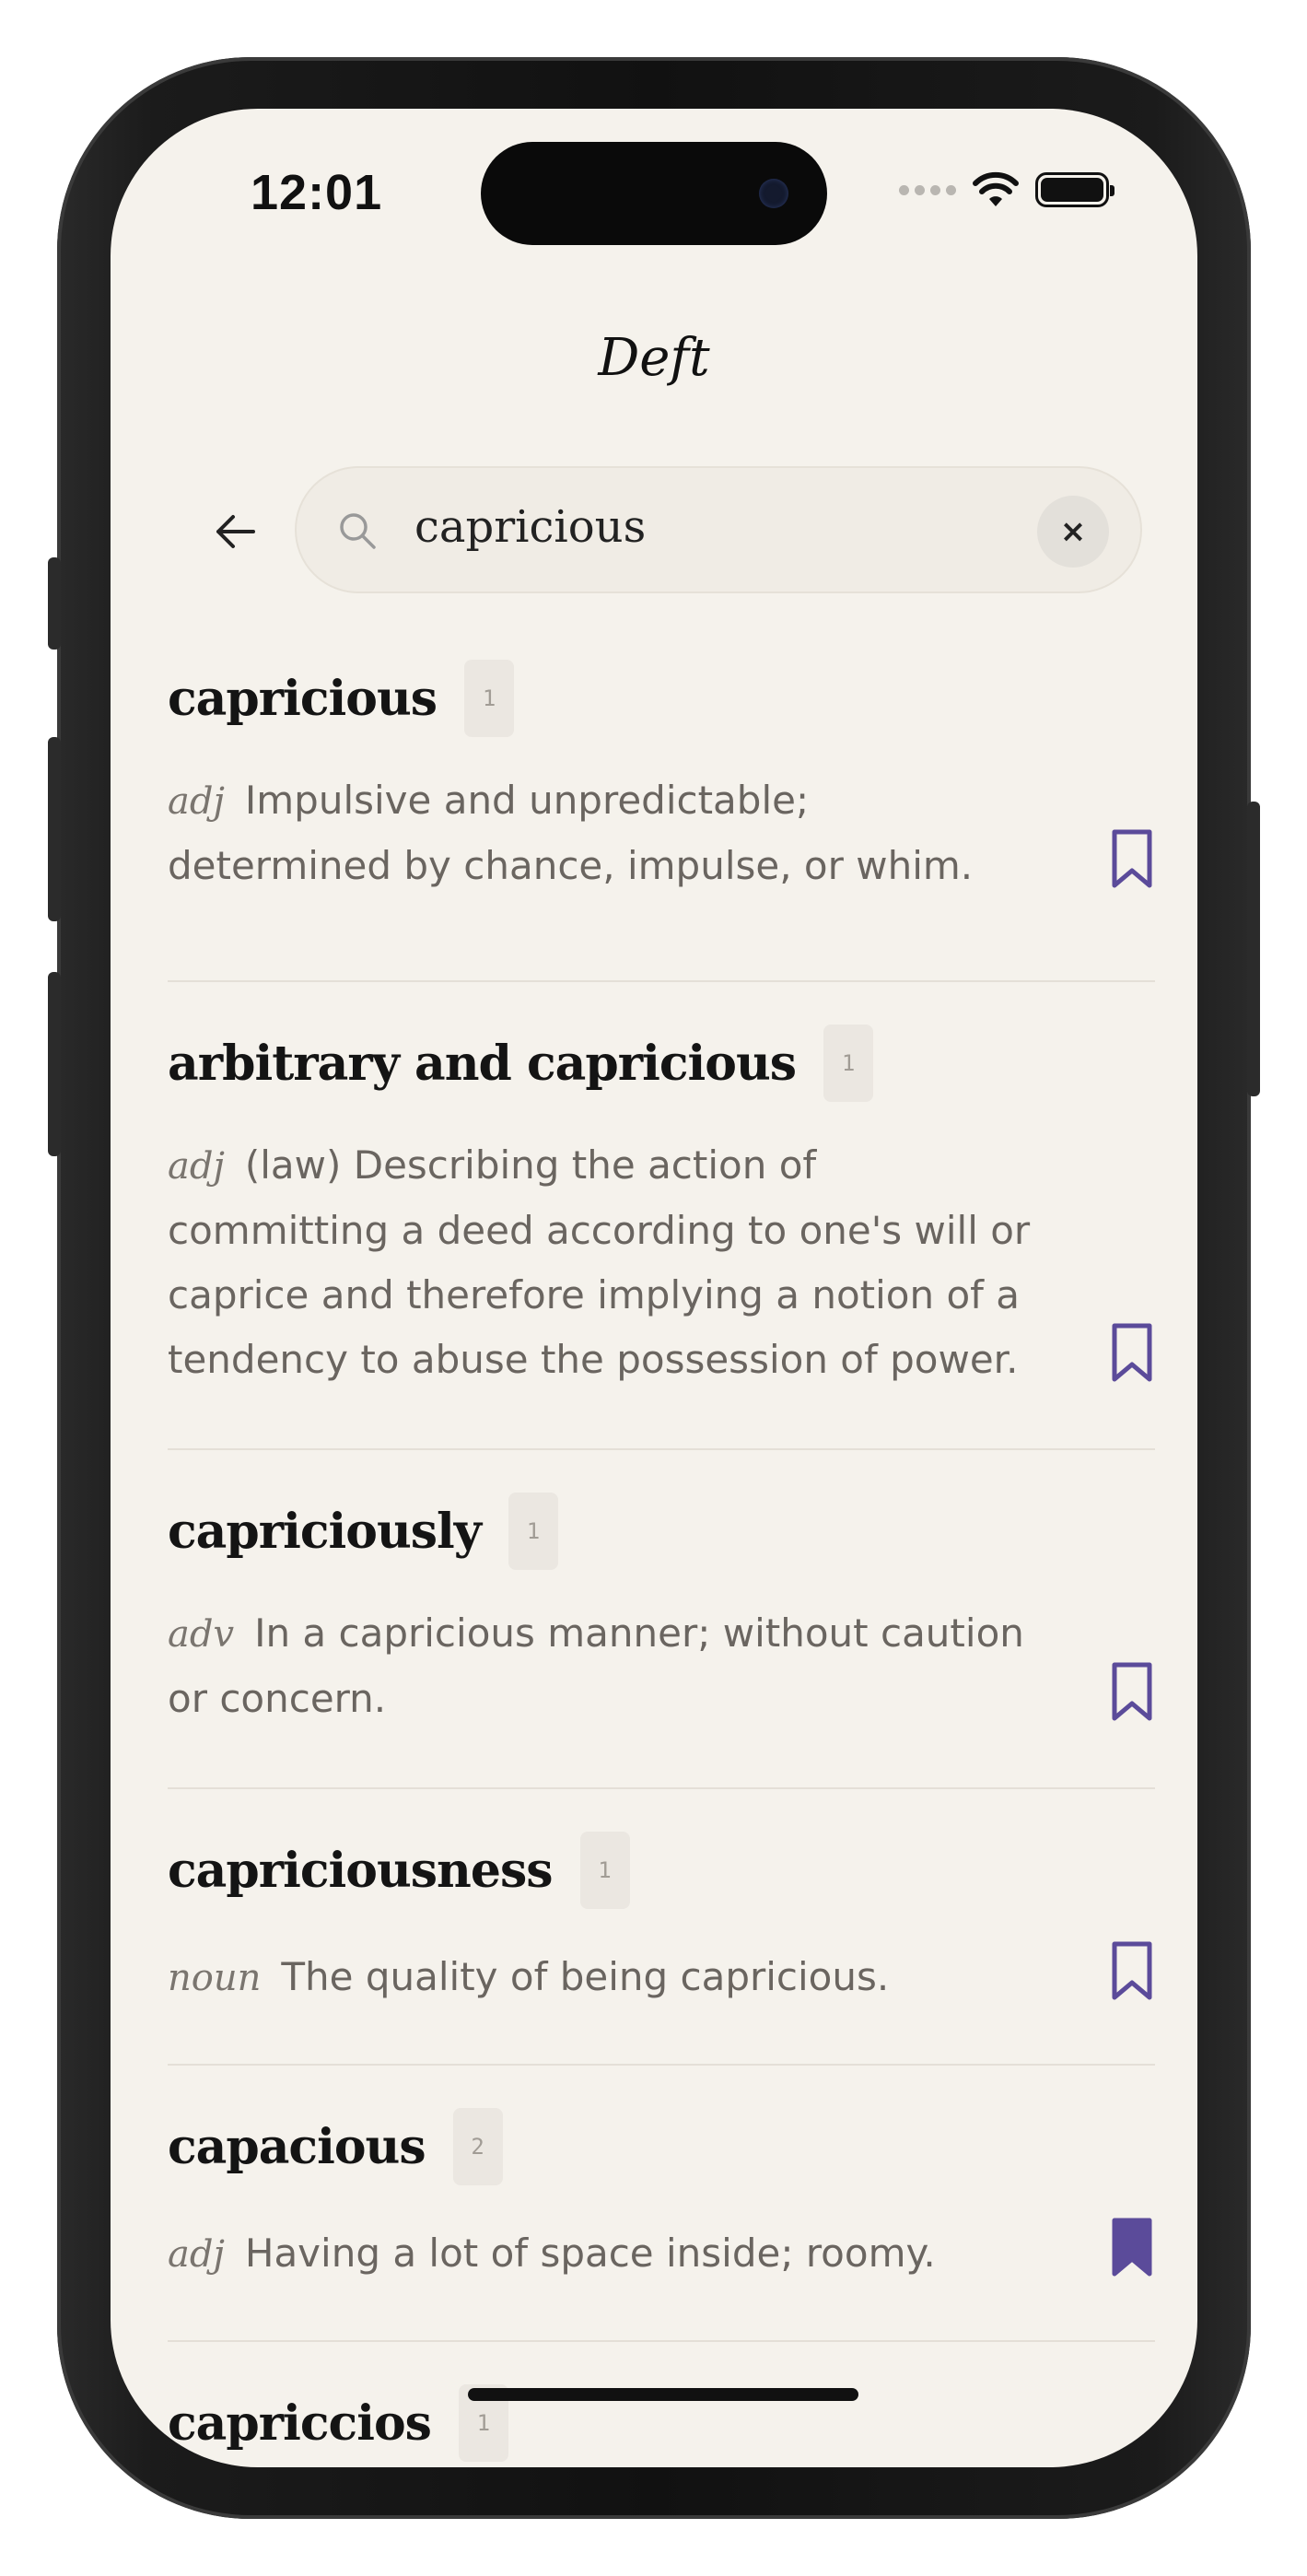 This screenshot has height=2576, width=1307. What do you see at coordinates (202, 1634) in the screenshot?
I see `part-of-speech: adv` at bounding box center [202, 1634].